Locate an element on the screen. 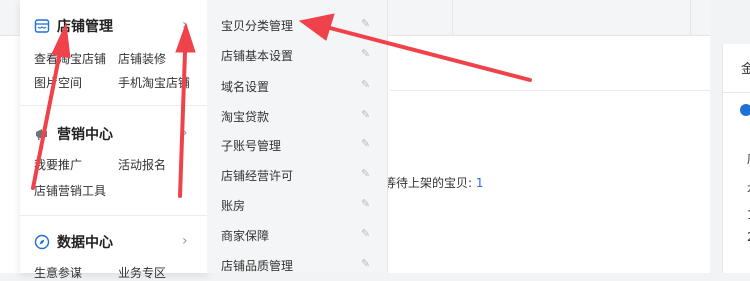 This screenshot has height=281, width=750. menu-link: 活动报名 is located at coordinates (142, 164).